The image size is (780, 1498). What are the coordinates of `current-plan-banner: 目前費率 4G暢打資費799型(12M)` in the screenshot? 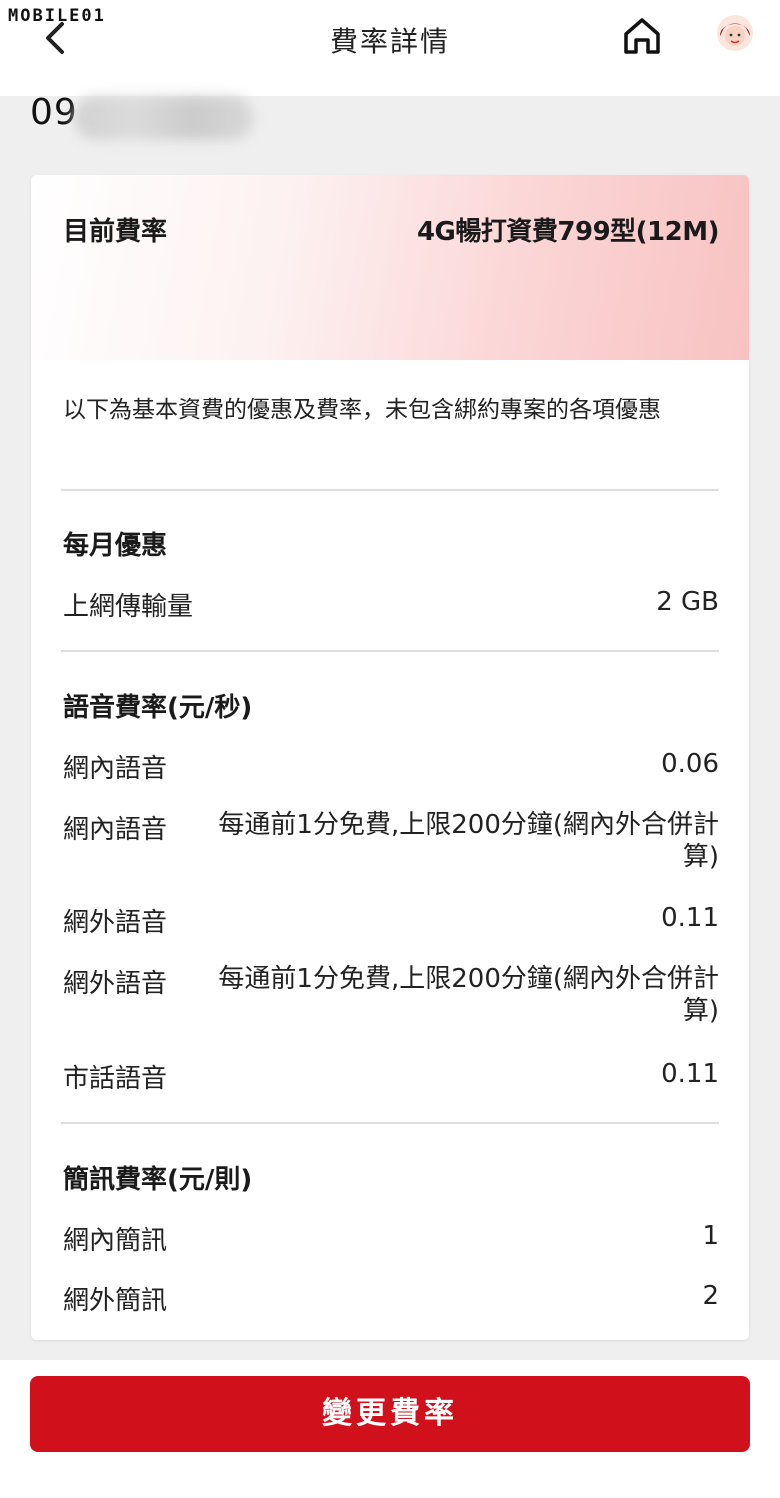 It's located at (390, 267).